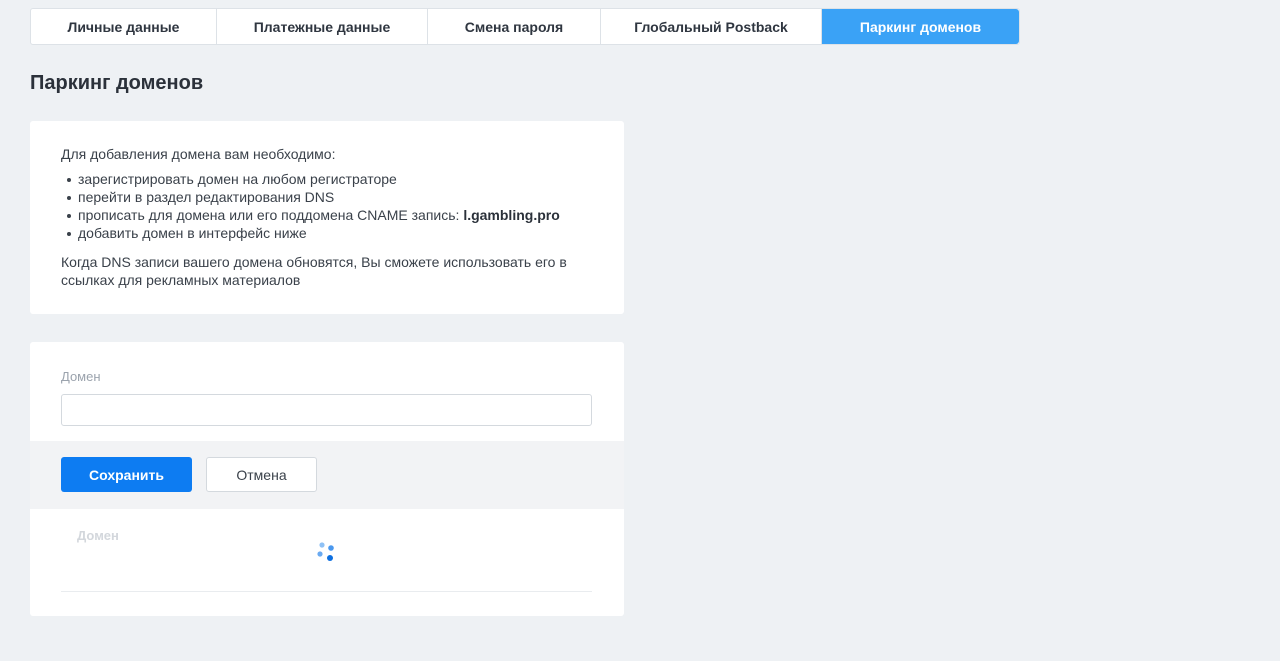  Describe the element at coordinates (326, 410) in the screenshot. I see `domain-input` at that location.